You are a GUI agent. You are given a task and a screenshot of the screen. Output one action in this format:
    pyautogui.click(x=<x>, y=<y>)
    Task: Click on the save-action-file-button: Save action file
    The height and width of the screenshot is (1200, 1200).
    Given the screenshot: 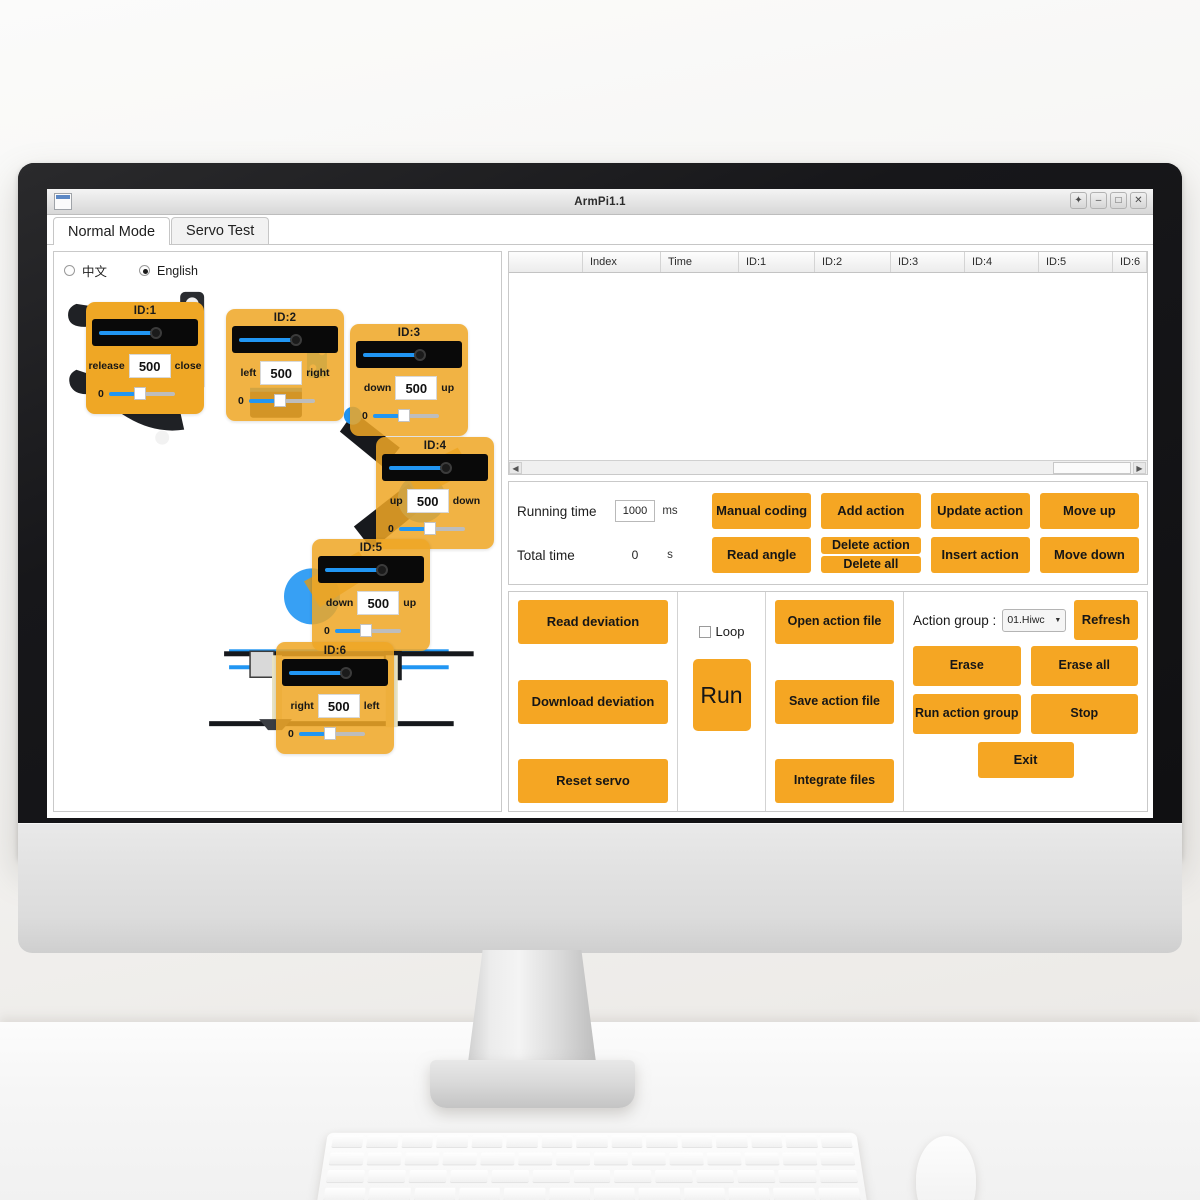 What is the action you would take?
    pyautogui.click(x=834, y=701)
    